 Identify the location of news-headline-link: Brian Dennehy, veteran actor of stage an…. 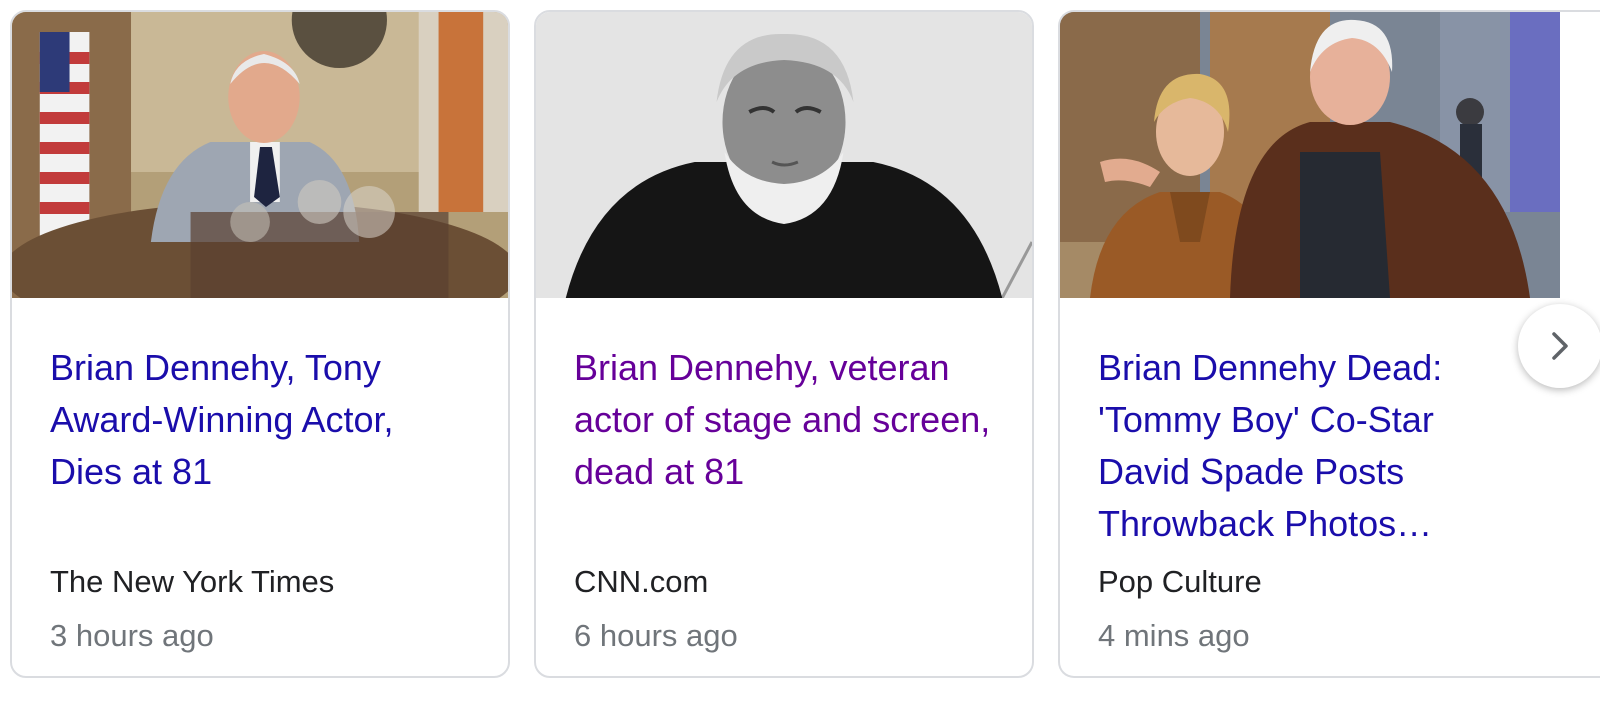
(784, 420).